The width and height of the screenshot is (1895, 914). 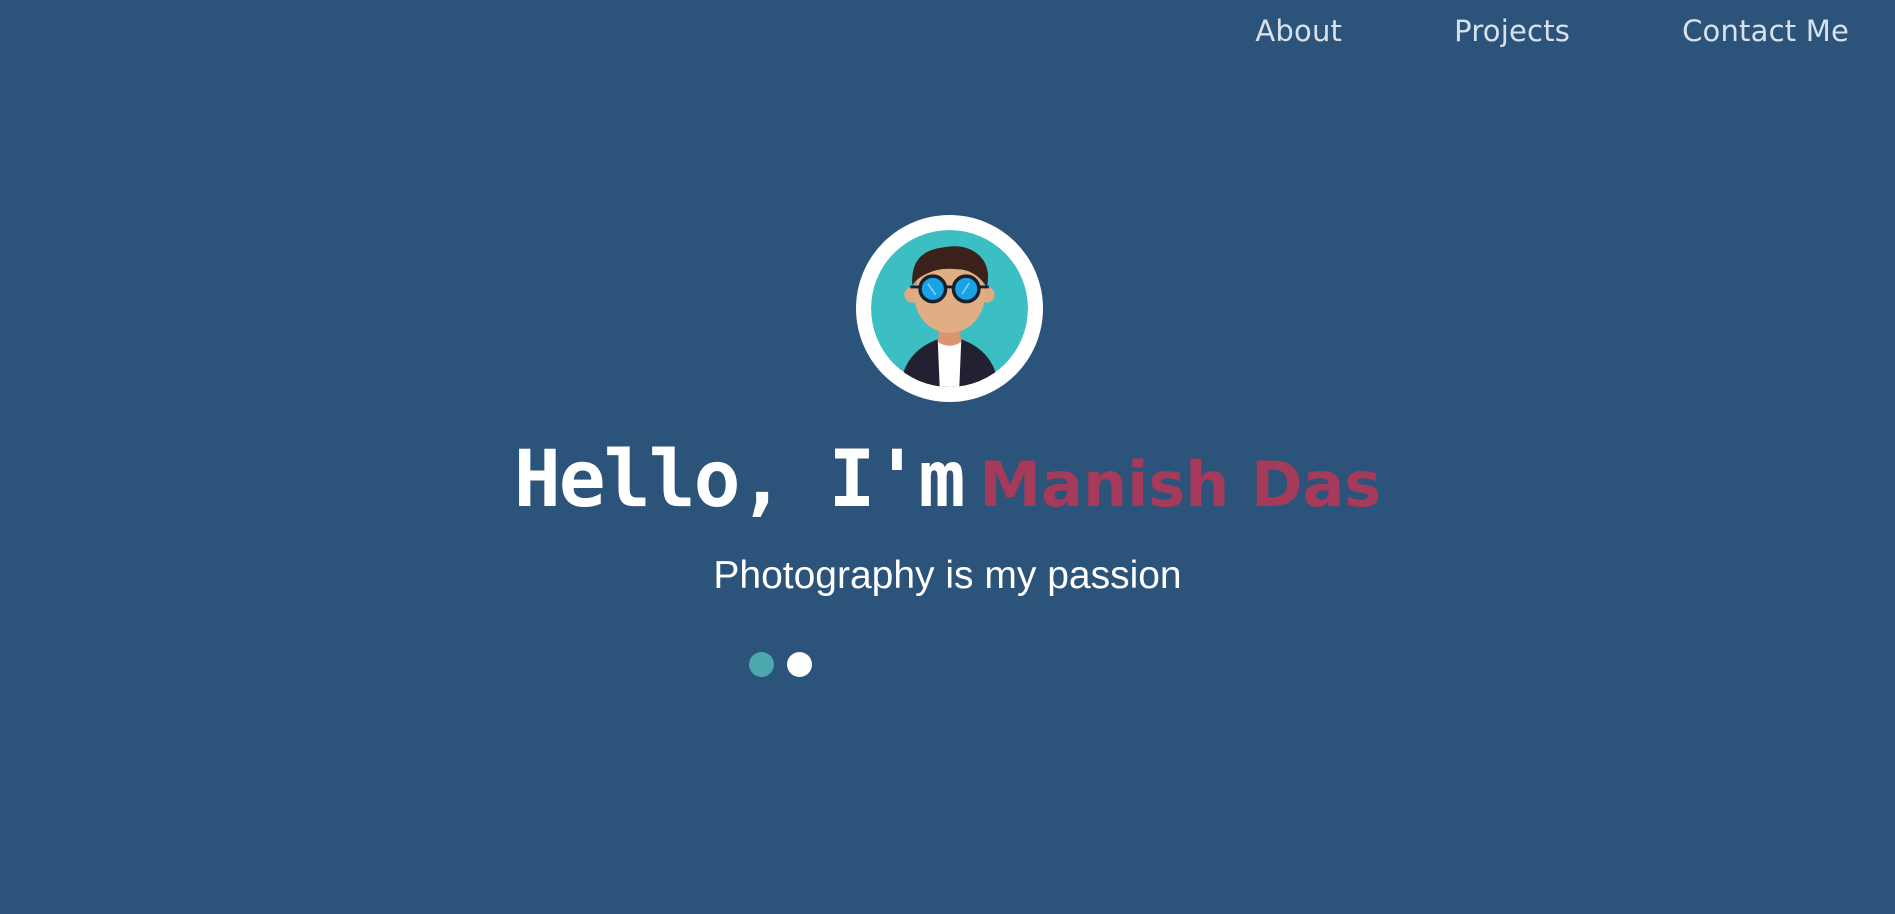 What do you see at coordinates (1765, 31) in the screenshot?
I see `nav-link-contact-me: Contact Me` at bounding box center [1765, 31].